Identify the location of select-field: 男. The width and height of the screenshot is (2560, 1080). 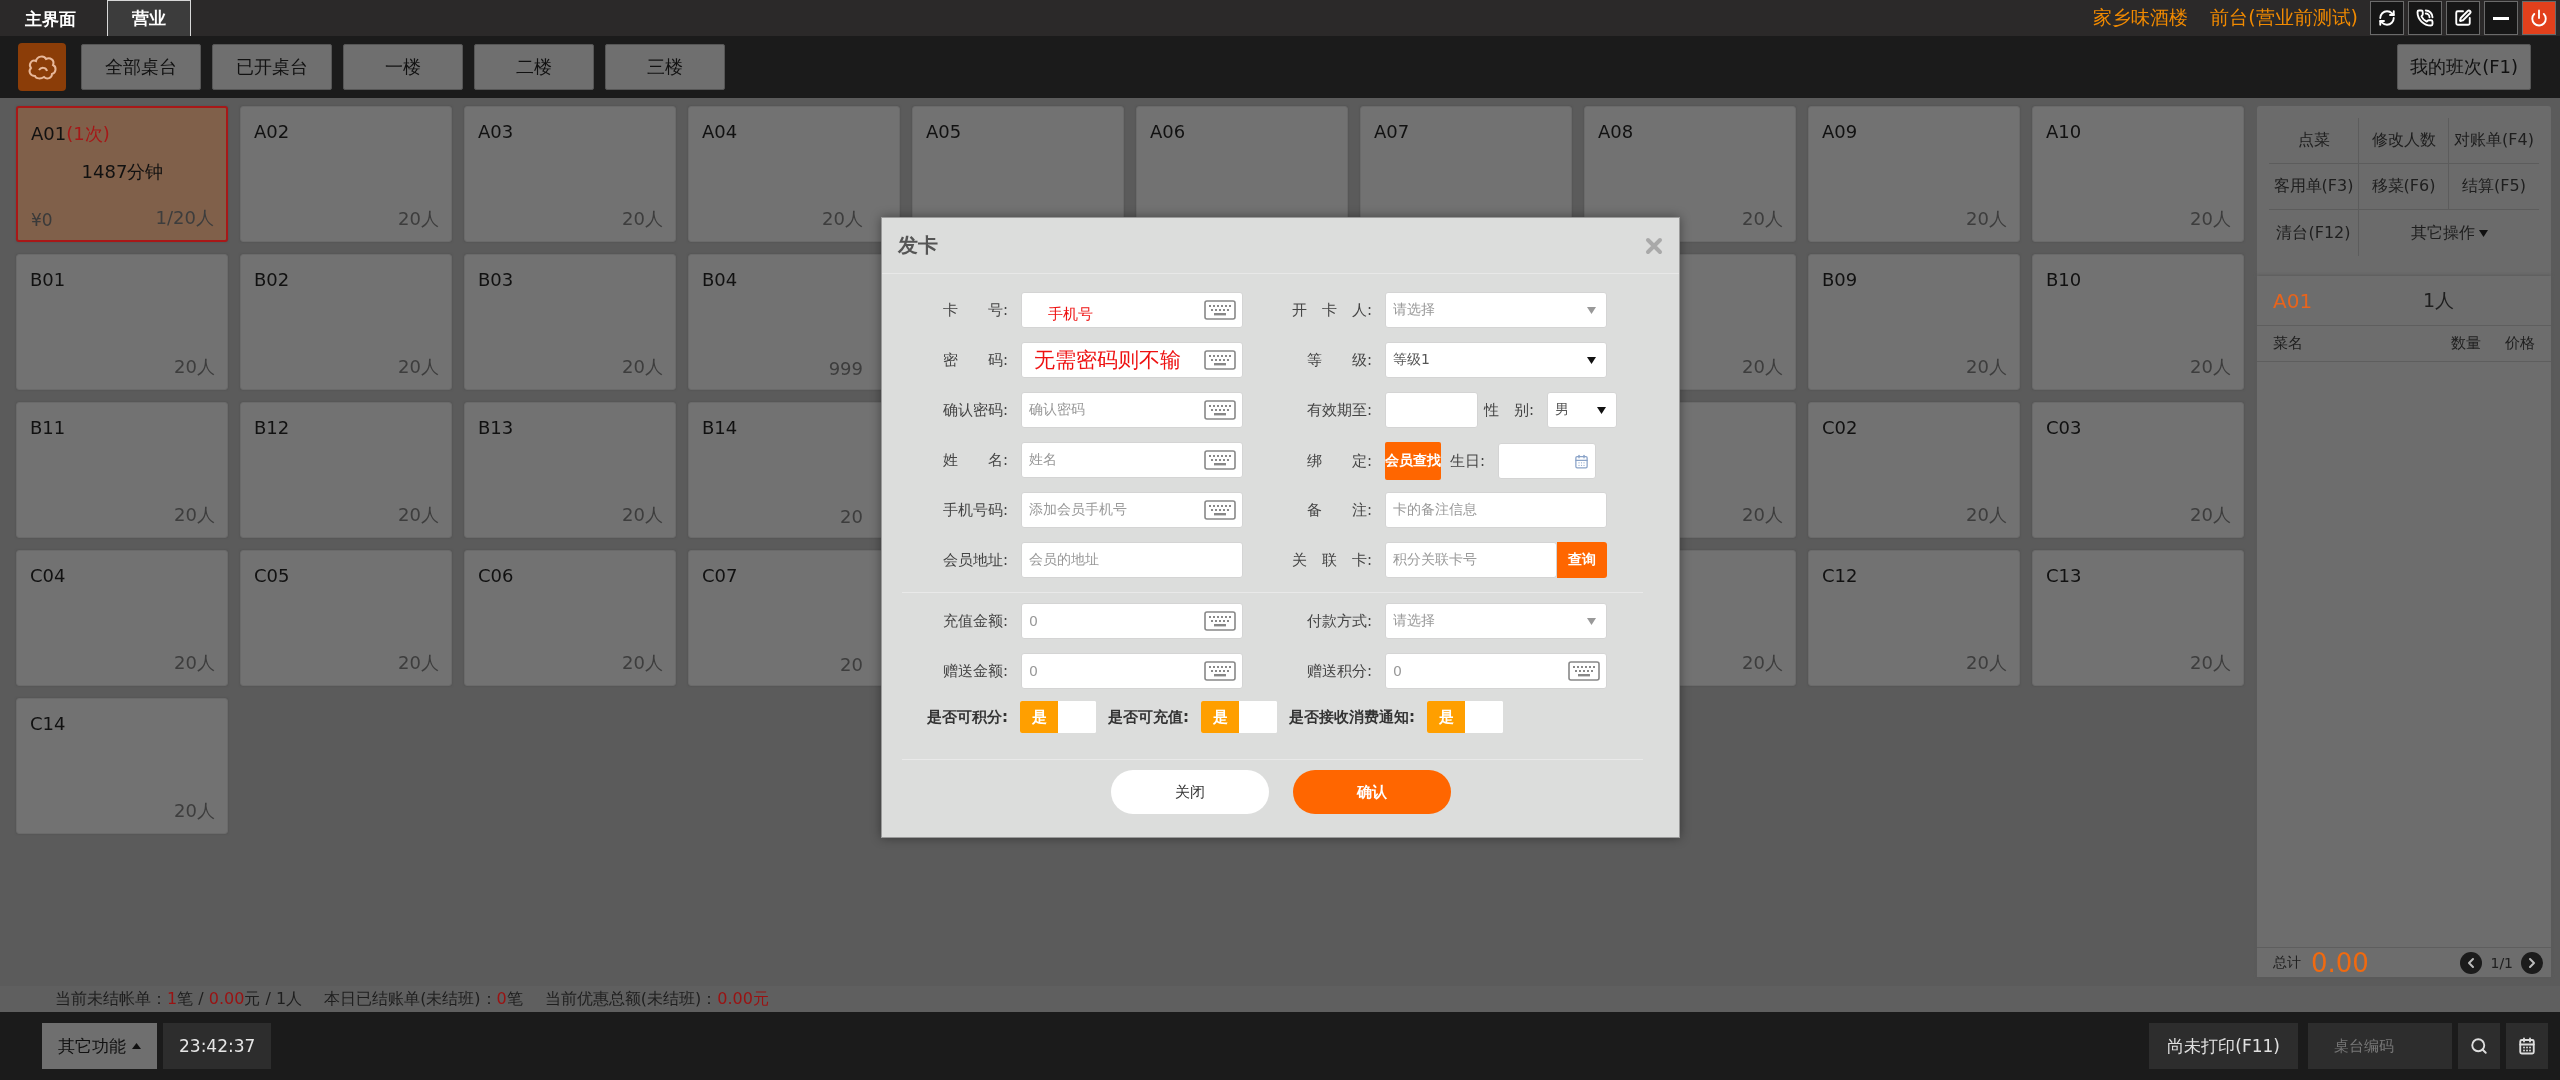
(1582, 410).